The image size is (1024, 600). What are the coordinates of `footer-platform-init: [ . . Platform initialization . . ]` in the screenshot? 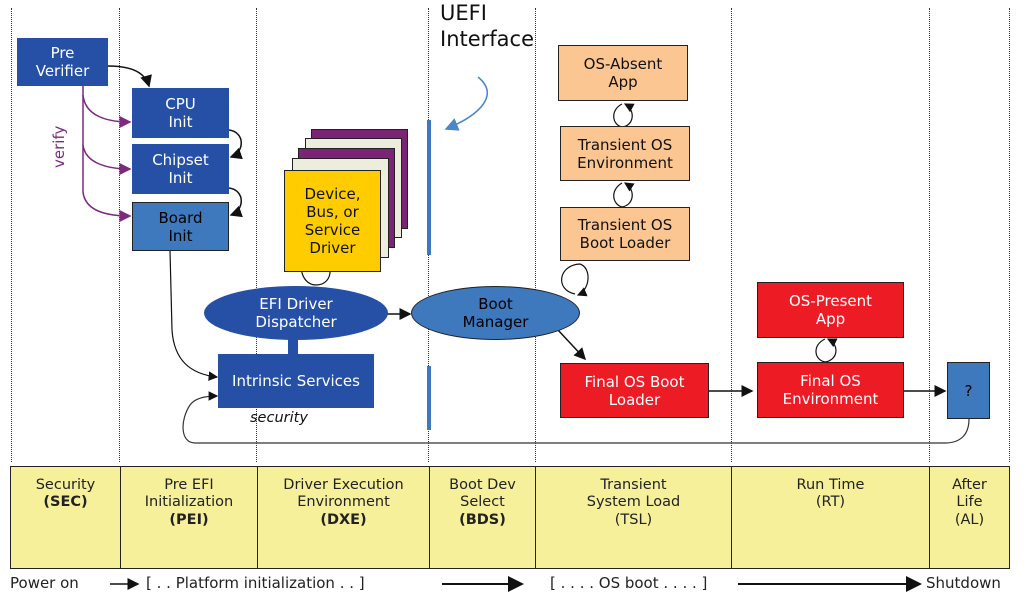 It's located at (255, 583).